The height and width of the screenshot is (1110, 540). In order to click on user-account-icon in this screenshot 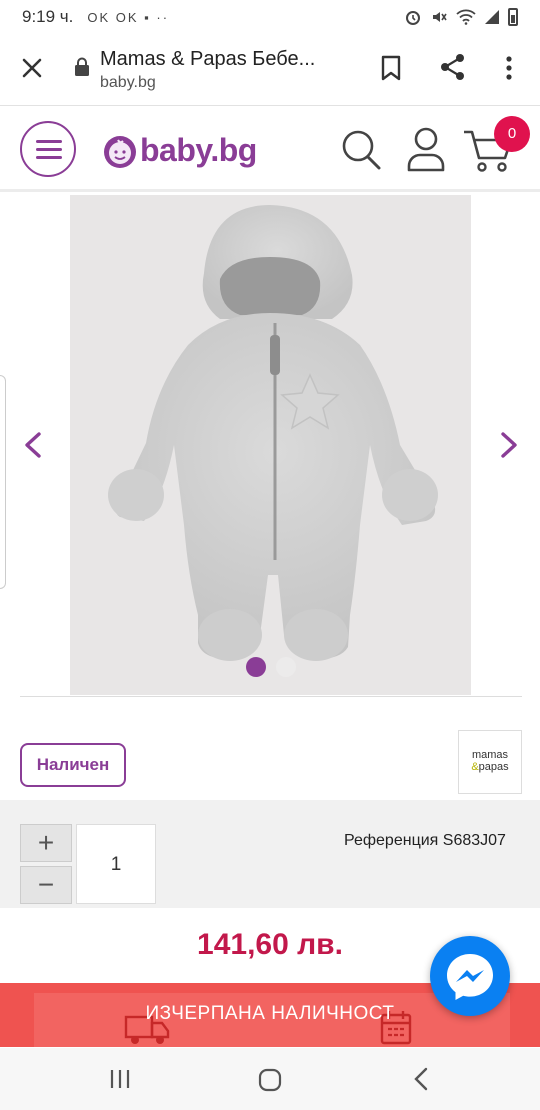, I will do `click(426, 149)`.